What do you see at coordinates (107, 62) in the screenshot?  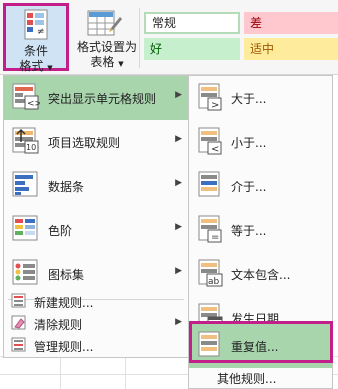 I see `format-as-table-label-2: 表格 ▼` at bounding box center [107, 62].